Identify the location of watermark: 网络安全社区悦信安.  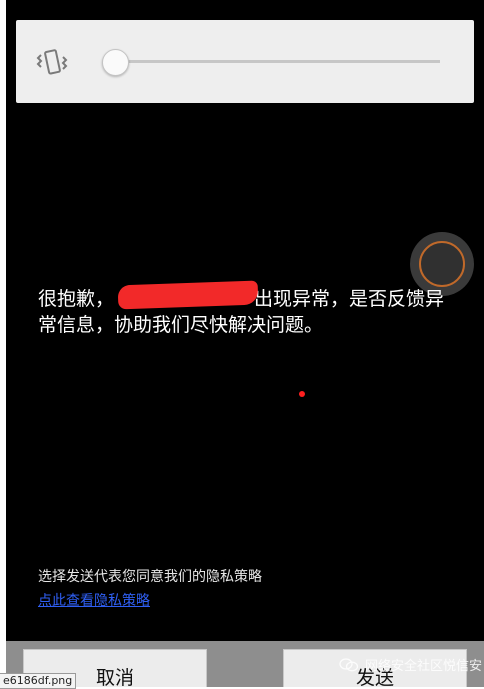
(410, 664).